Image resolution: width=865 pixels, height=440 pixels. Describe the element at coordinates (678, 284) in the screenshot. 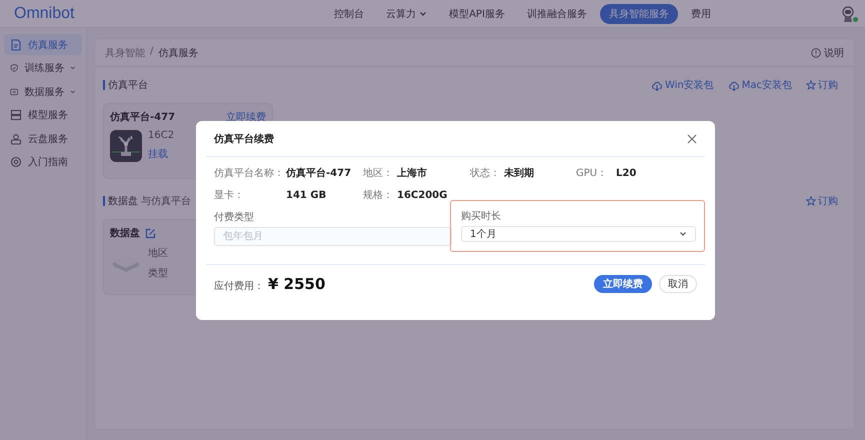

I see `cancel-button: 取消` at that location.